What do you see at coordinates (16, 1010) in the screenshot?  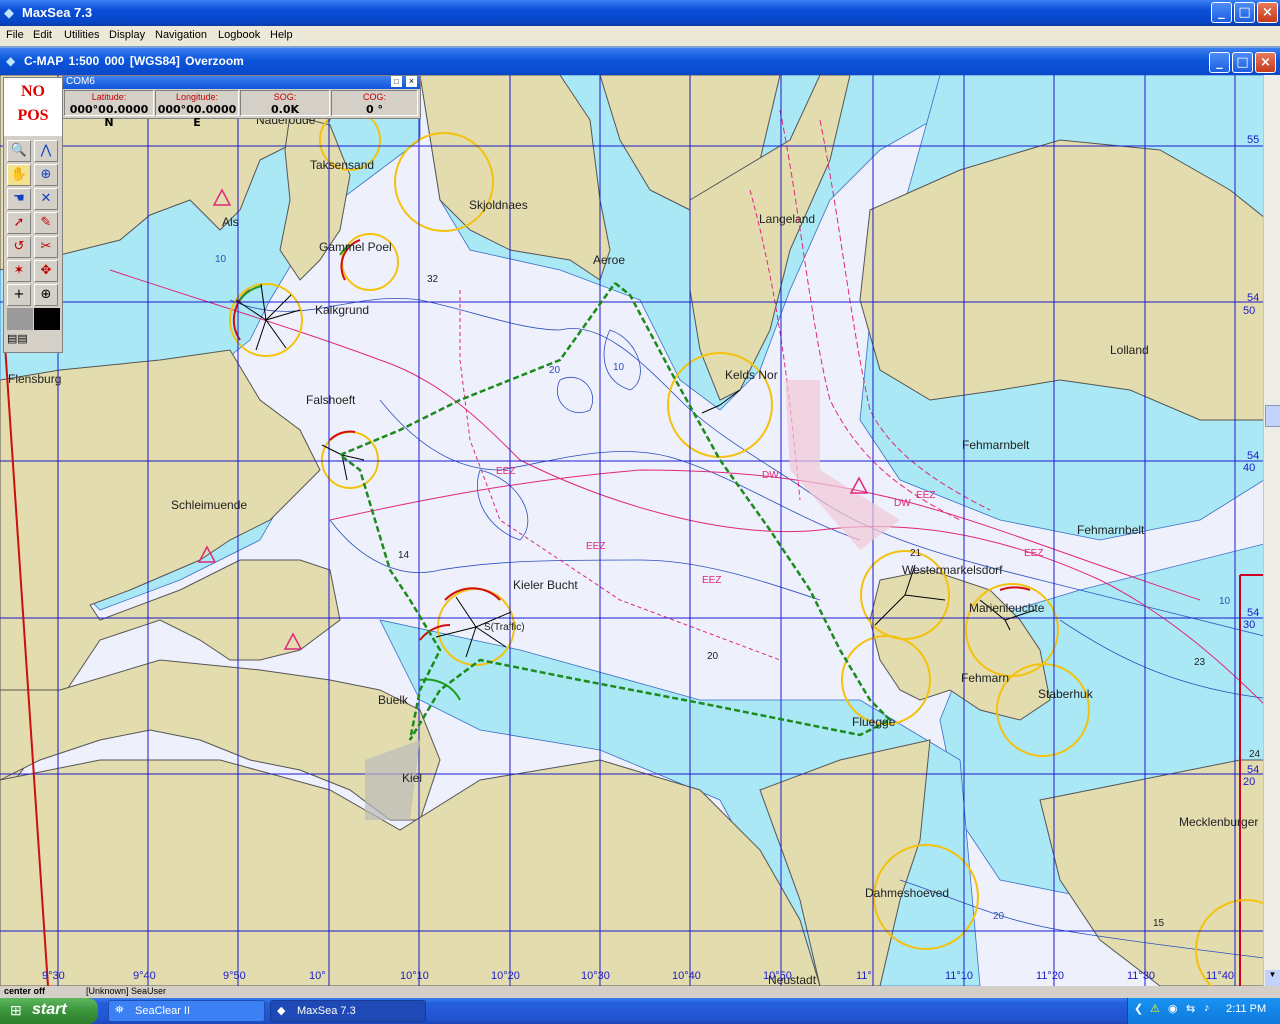 I see `windows-logo-icon: ⊞` at bounding box center [16, 1010].